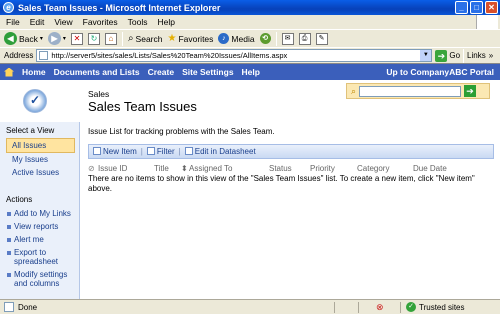 Image resolution: width=500 pixels, height=314 pixels. What do you see at coordinates (23, 38) in the screenshot?
I see `back-button: ◀ Back ▾` at bounding box center [23, 38].